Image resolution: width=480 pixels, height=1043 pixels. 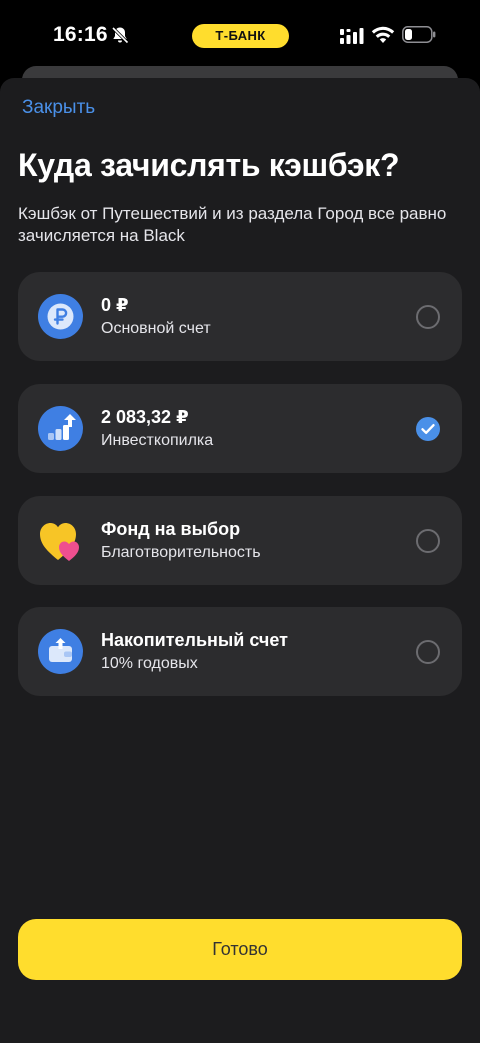 What do you see at coordinates (240, 428) in the screenshot?
I see `option-invest-piggybank: 2 083,32 ₽ Инвесткопилка` at bounding box center [240, 428].